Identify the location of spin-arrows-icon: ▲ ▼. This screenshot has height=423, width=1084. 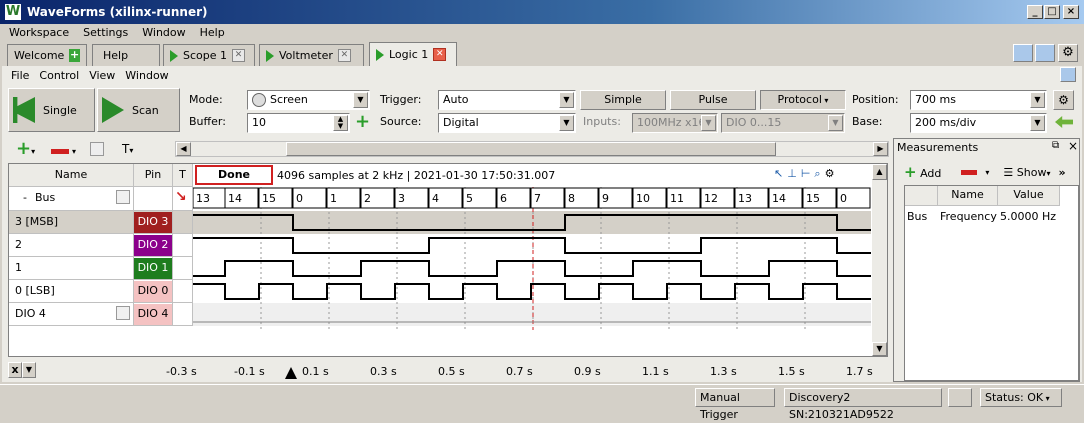
(340, 123).